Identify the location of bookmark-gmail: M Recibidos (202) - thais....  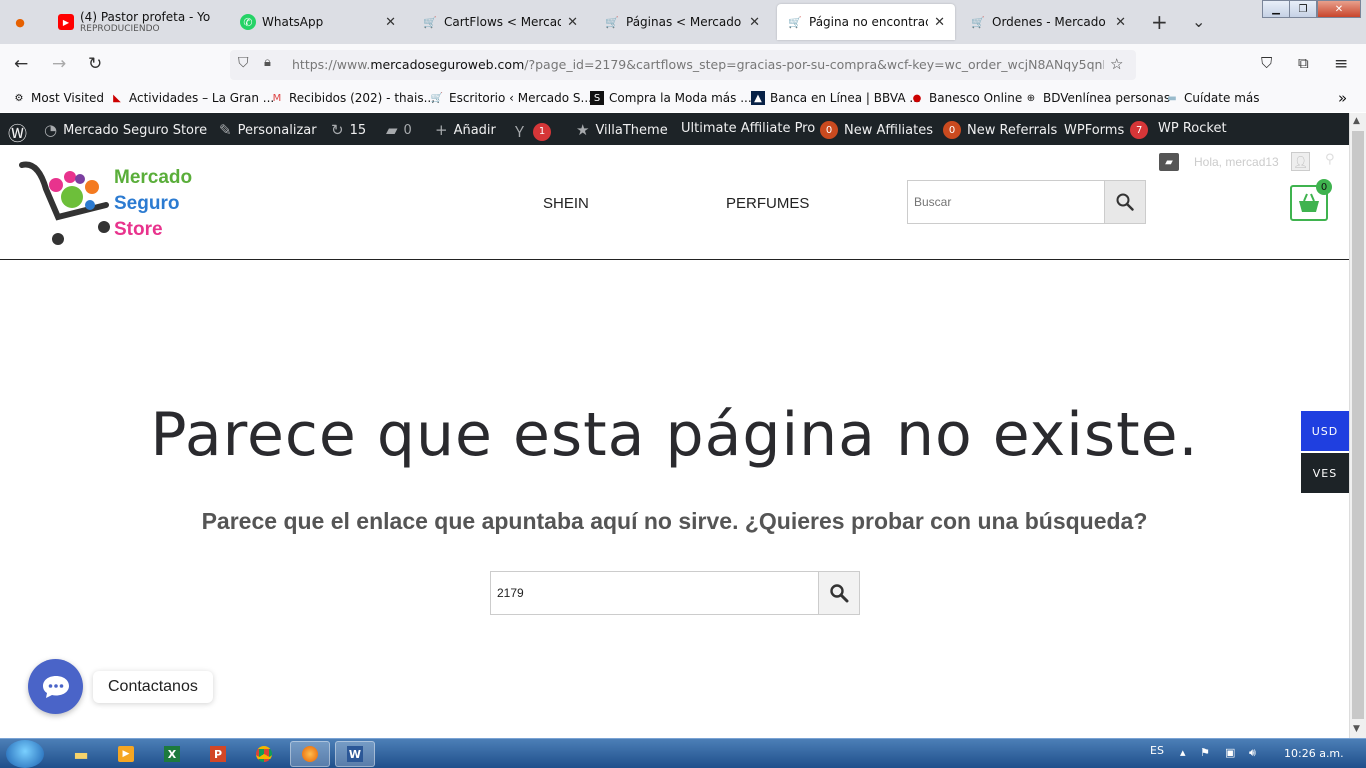
(352, 98).